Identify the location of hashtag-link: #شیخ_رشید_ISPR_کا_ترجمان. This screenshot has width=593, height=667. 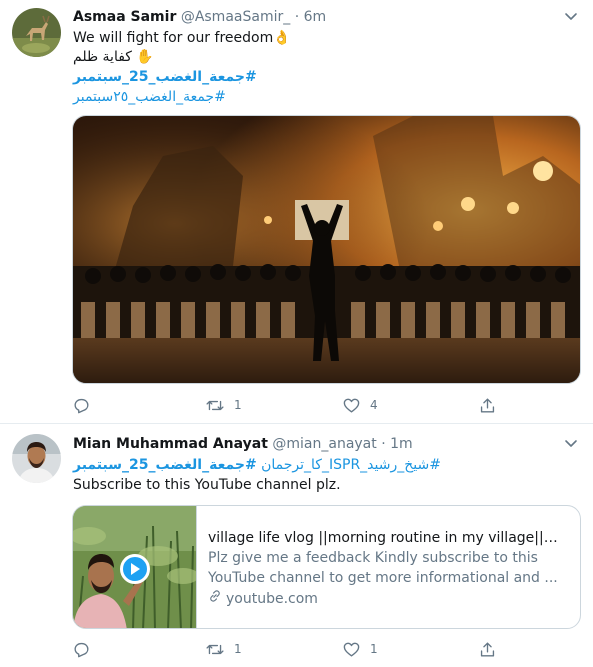
(351, 465).